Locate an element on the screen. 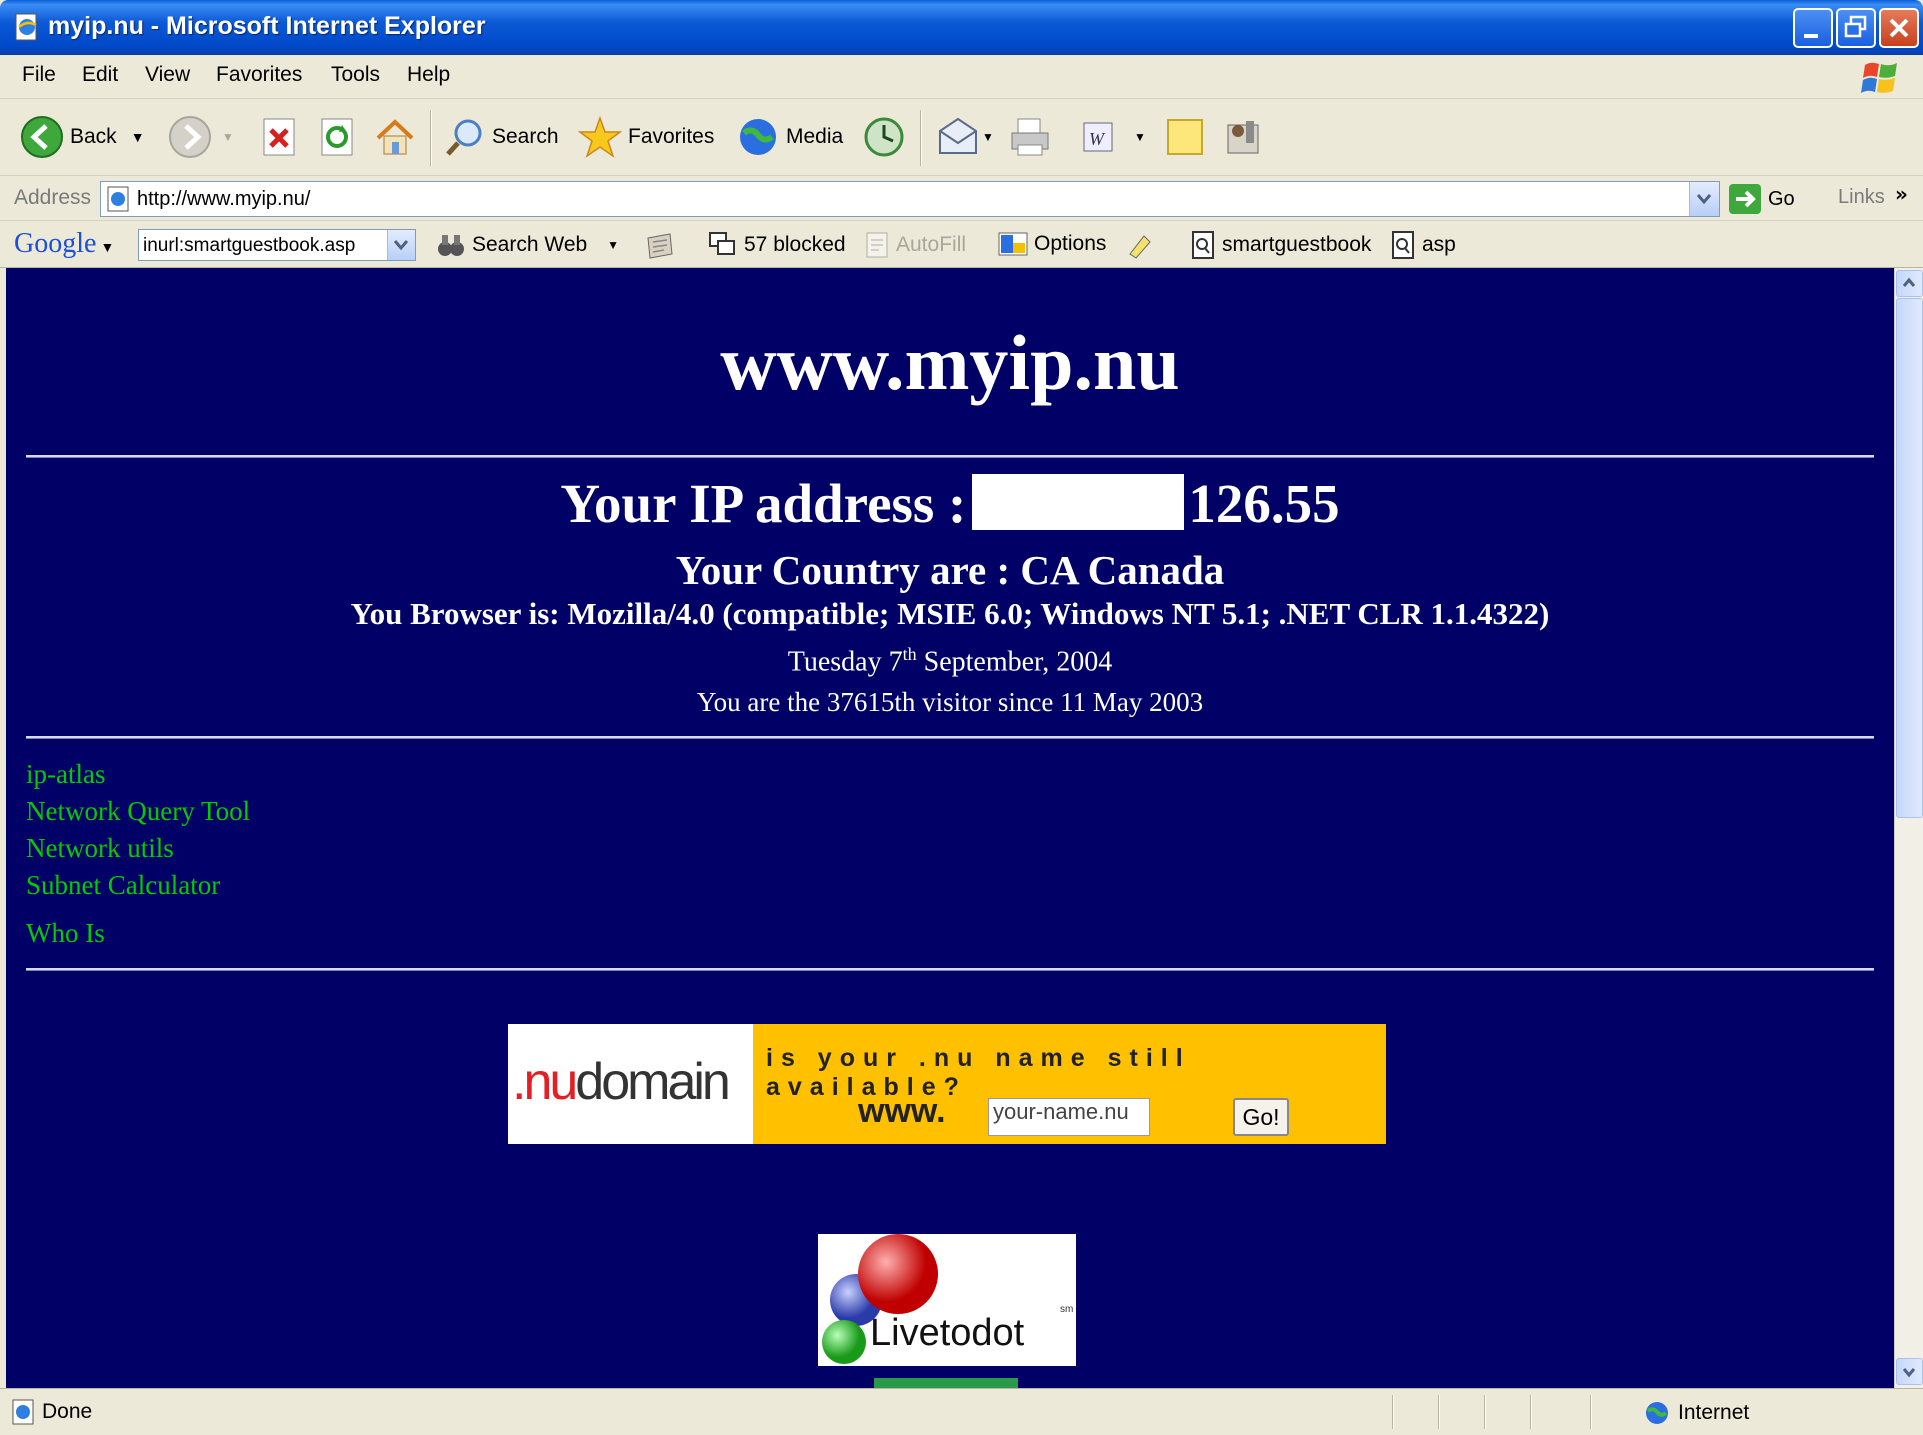 This screenshot has width=1923, height=1435. svg-text: W is located at coordinates (1097, 139).